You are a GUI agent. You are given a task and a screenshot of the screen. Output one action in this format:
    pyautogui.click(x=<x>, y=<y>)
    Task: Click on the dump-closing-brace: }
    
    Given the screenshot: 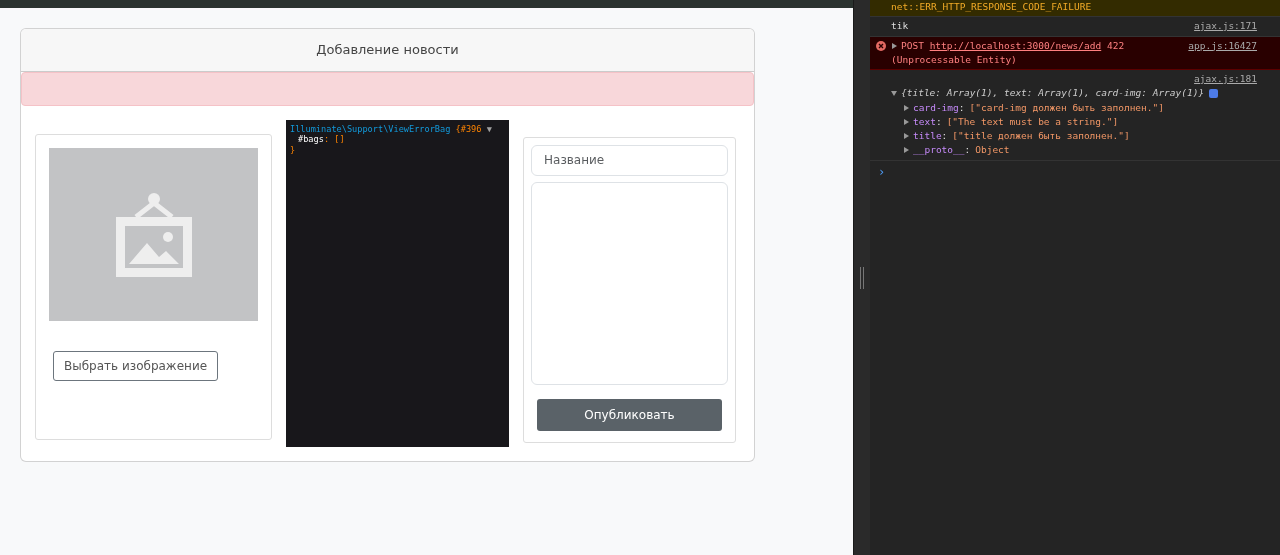 What is the action you would take?
    pyautogui.click(x=293, y=149)
    